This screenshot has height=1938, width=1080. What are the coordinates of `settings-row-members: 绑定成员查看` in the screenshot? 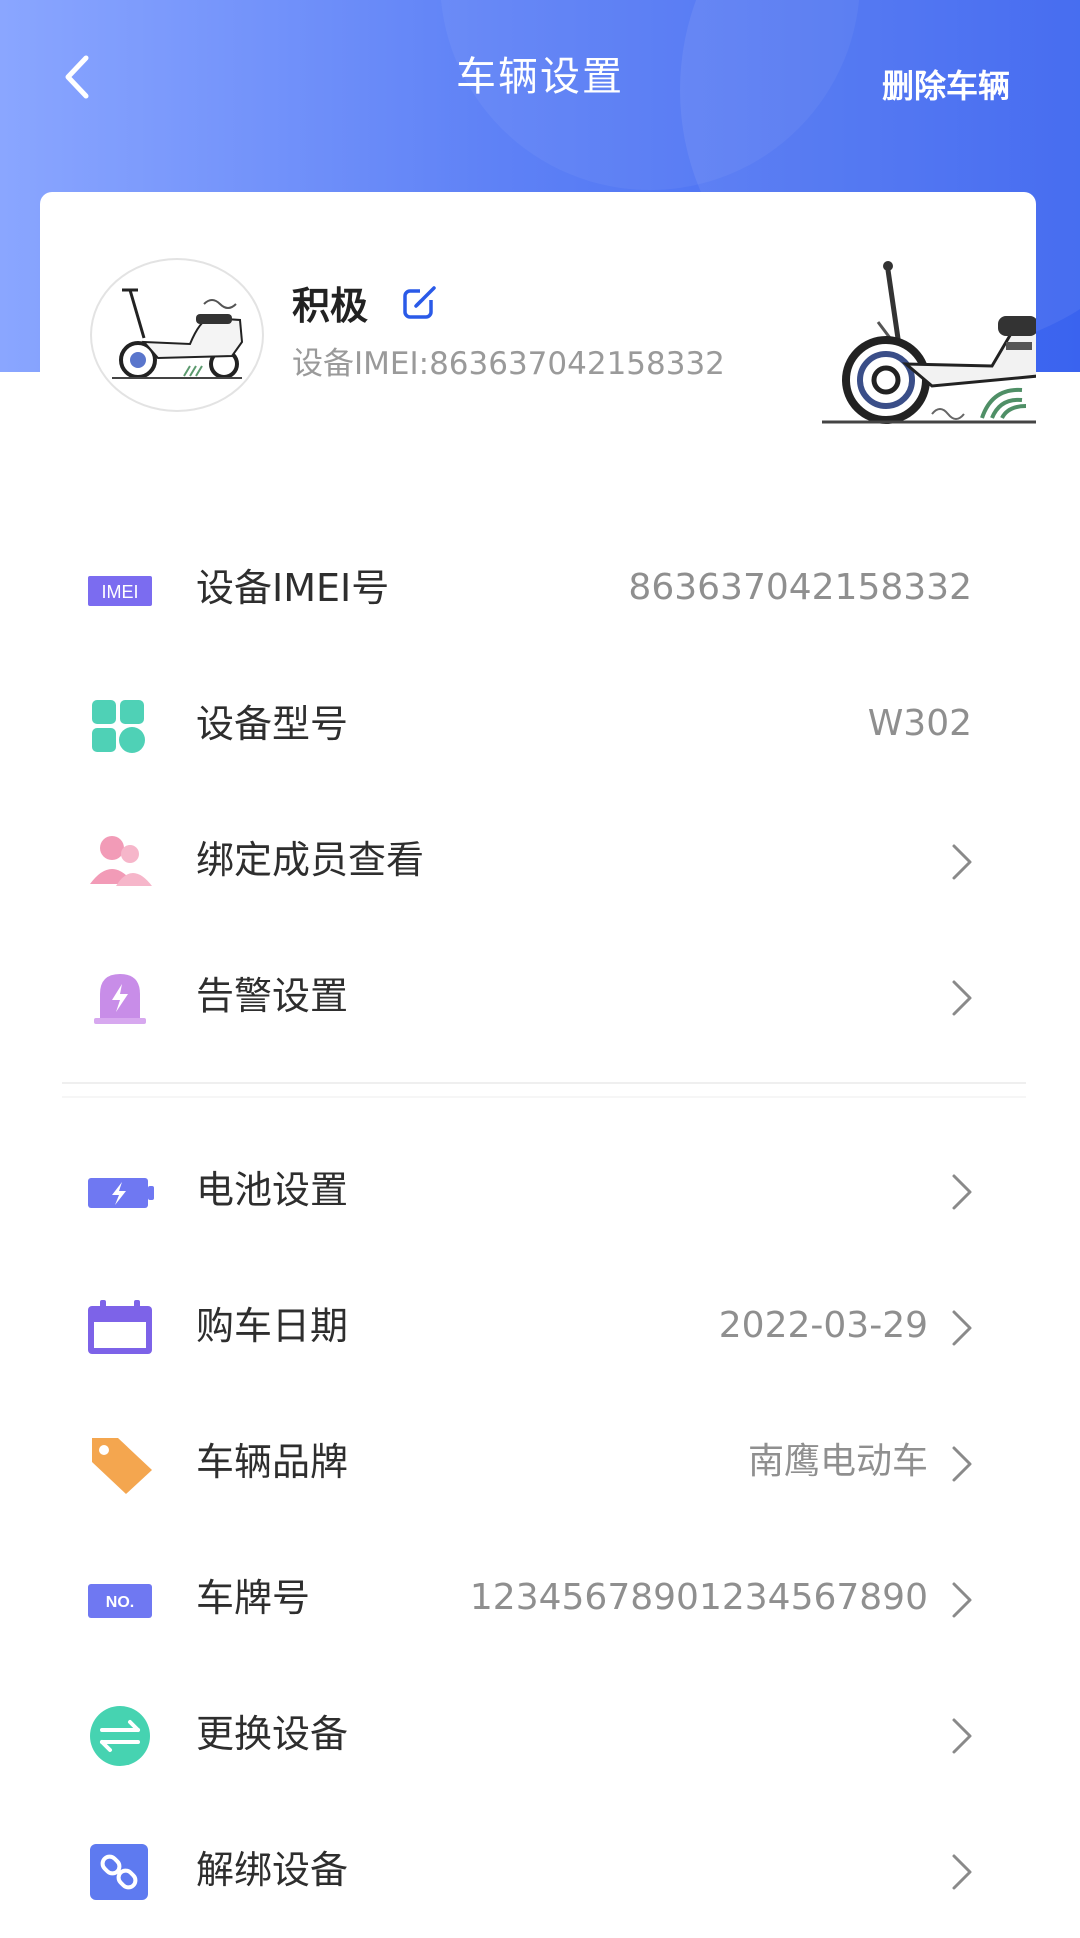 It's located at (540, 860).